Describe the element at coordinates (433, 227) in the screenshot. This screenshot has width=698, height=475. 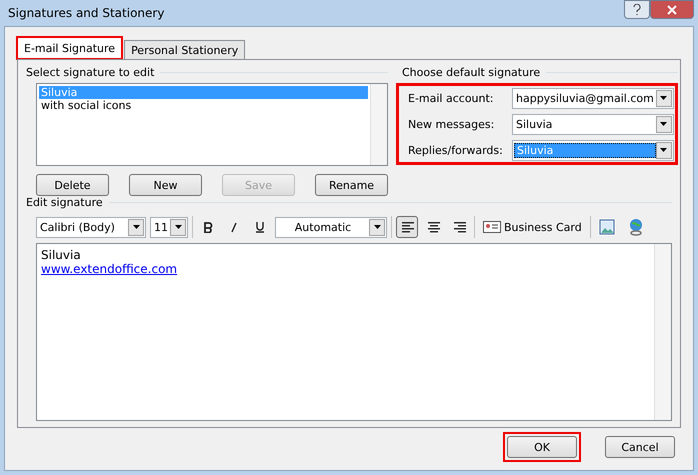
I see `align-center-icon` at that location.